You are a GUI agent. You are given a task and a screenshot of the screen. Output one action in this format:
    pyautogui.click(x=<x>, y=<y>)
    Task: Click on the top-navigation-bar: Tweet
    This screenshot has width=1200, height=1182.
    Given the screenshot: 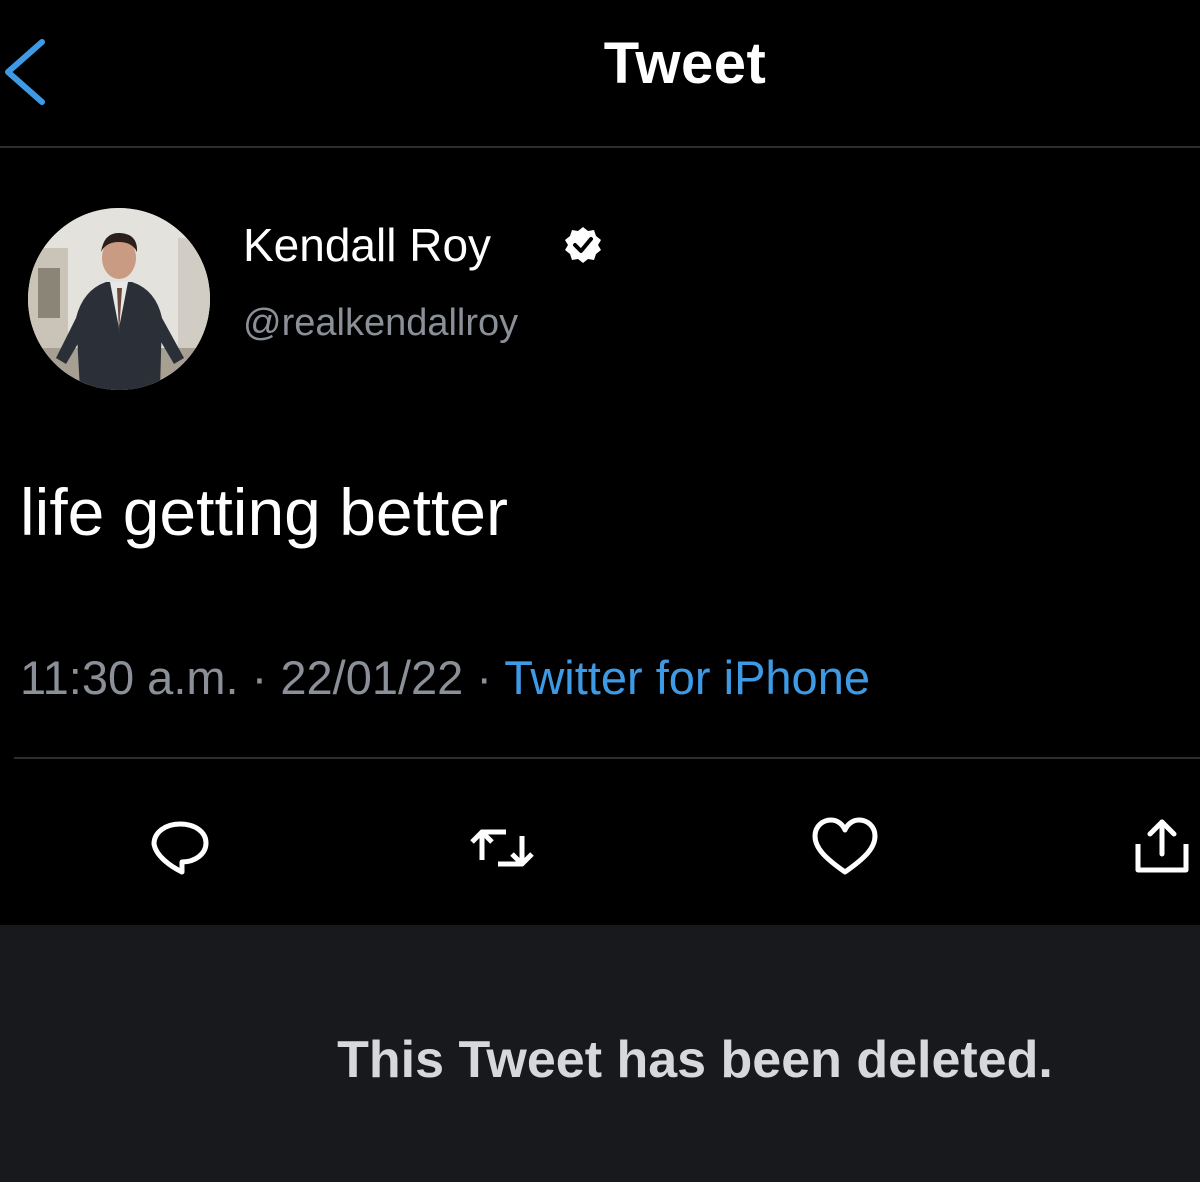 What is the action you would take?
    pyautogui.click(x=600, y=73)
    